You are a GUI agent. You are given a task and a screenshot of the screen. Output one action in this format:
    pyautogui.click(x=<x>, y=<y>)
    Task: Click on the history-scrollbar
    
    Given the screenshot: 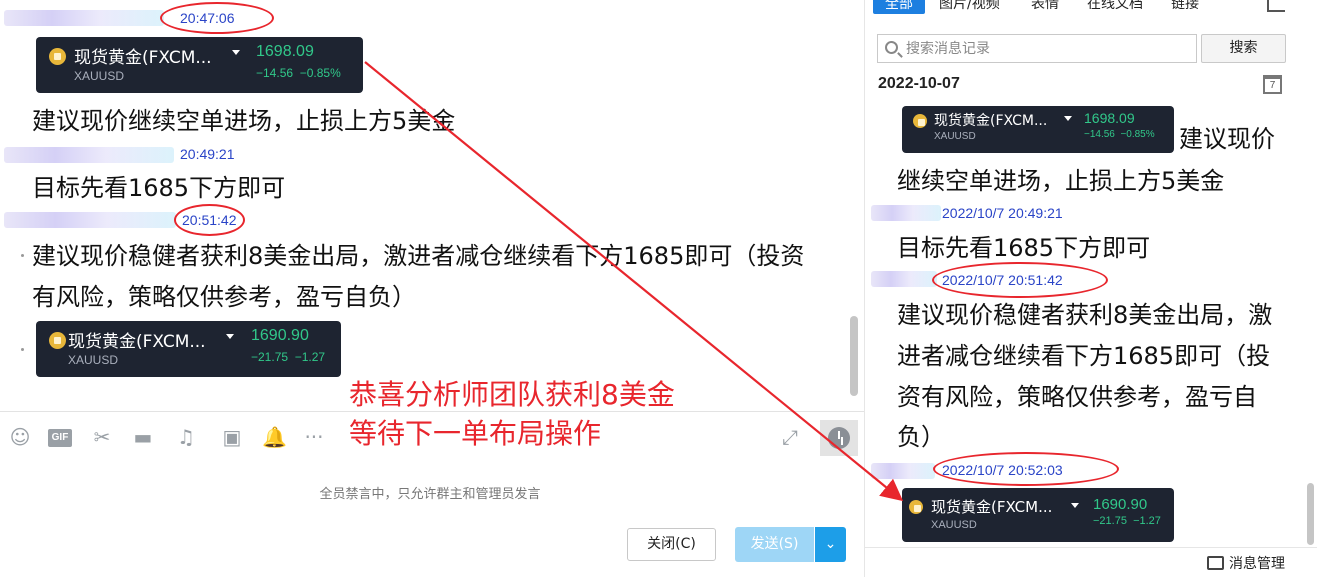 What is the action you would take?
    pyautogui.click(x=1310, y=514)
    